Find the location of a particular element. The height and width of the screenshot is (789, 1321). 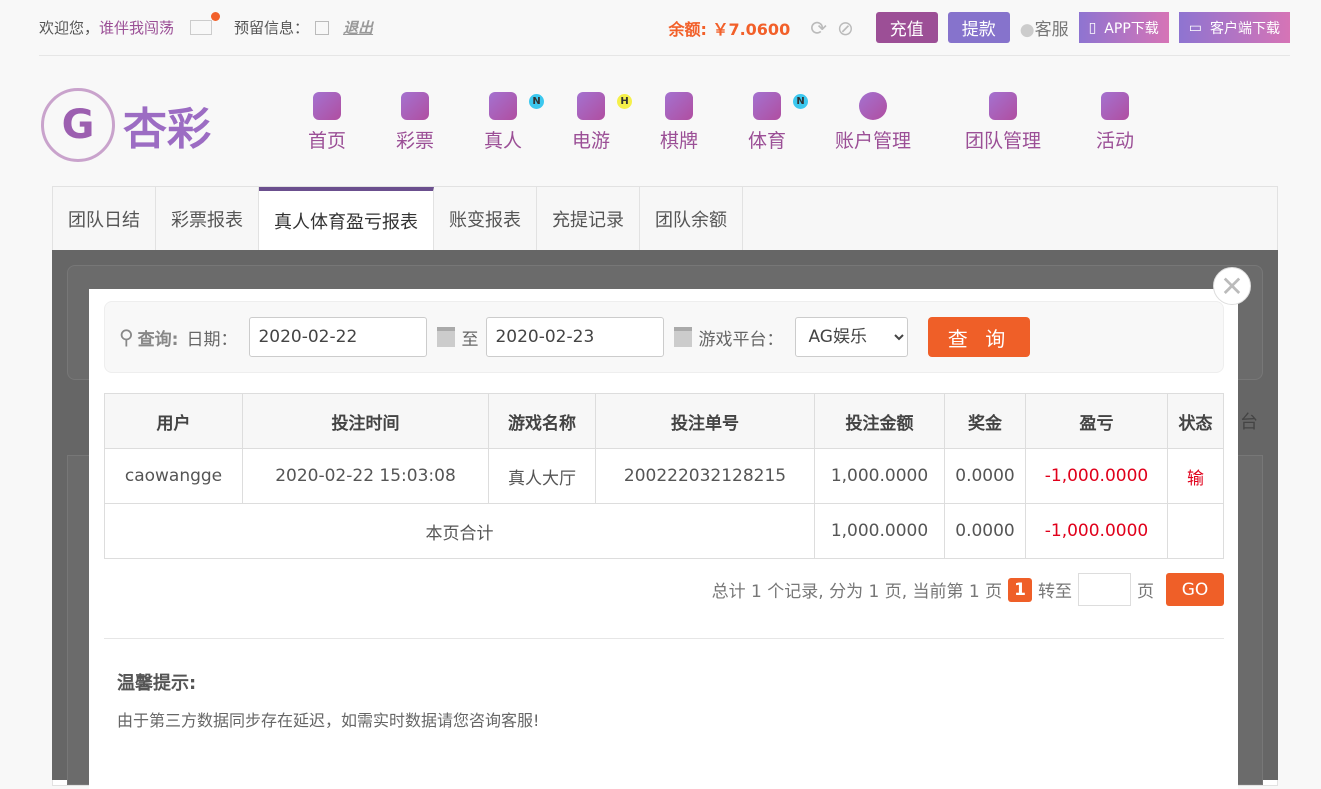

app-download-button: ▯ APP下载 is located at coordinates (1123, 27).